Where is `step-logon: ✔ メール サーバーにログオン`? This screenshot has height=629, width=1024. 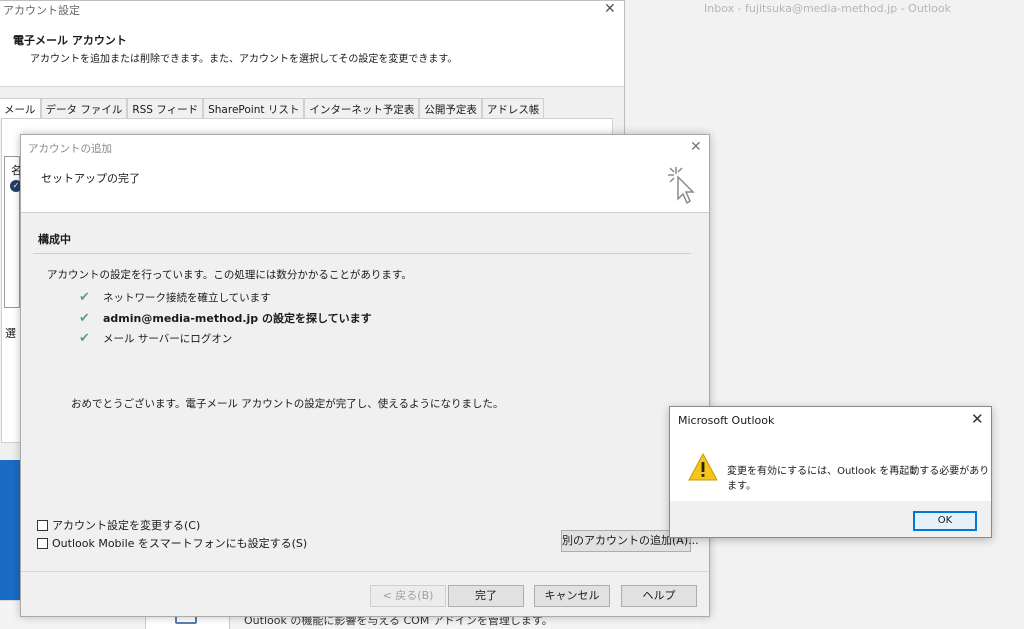 step-logon: ✔ メール サーバーにログオン is located at coordinates (155, 338).